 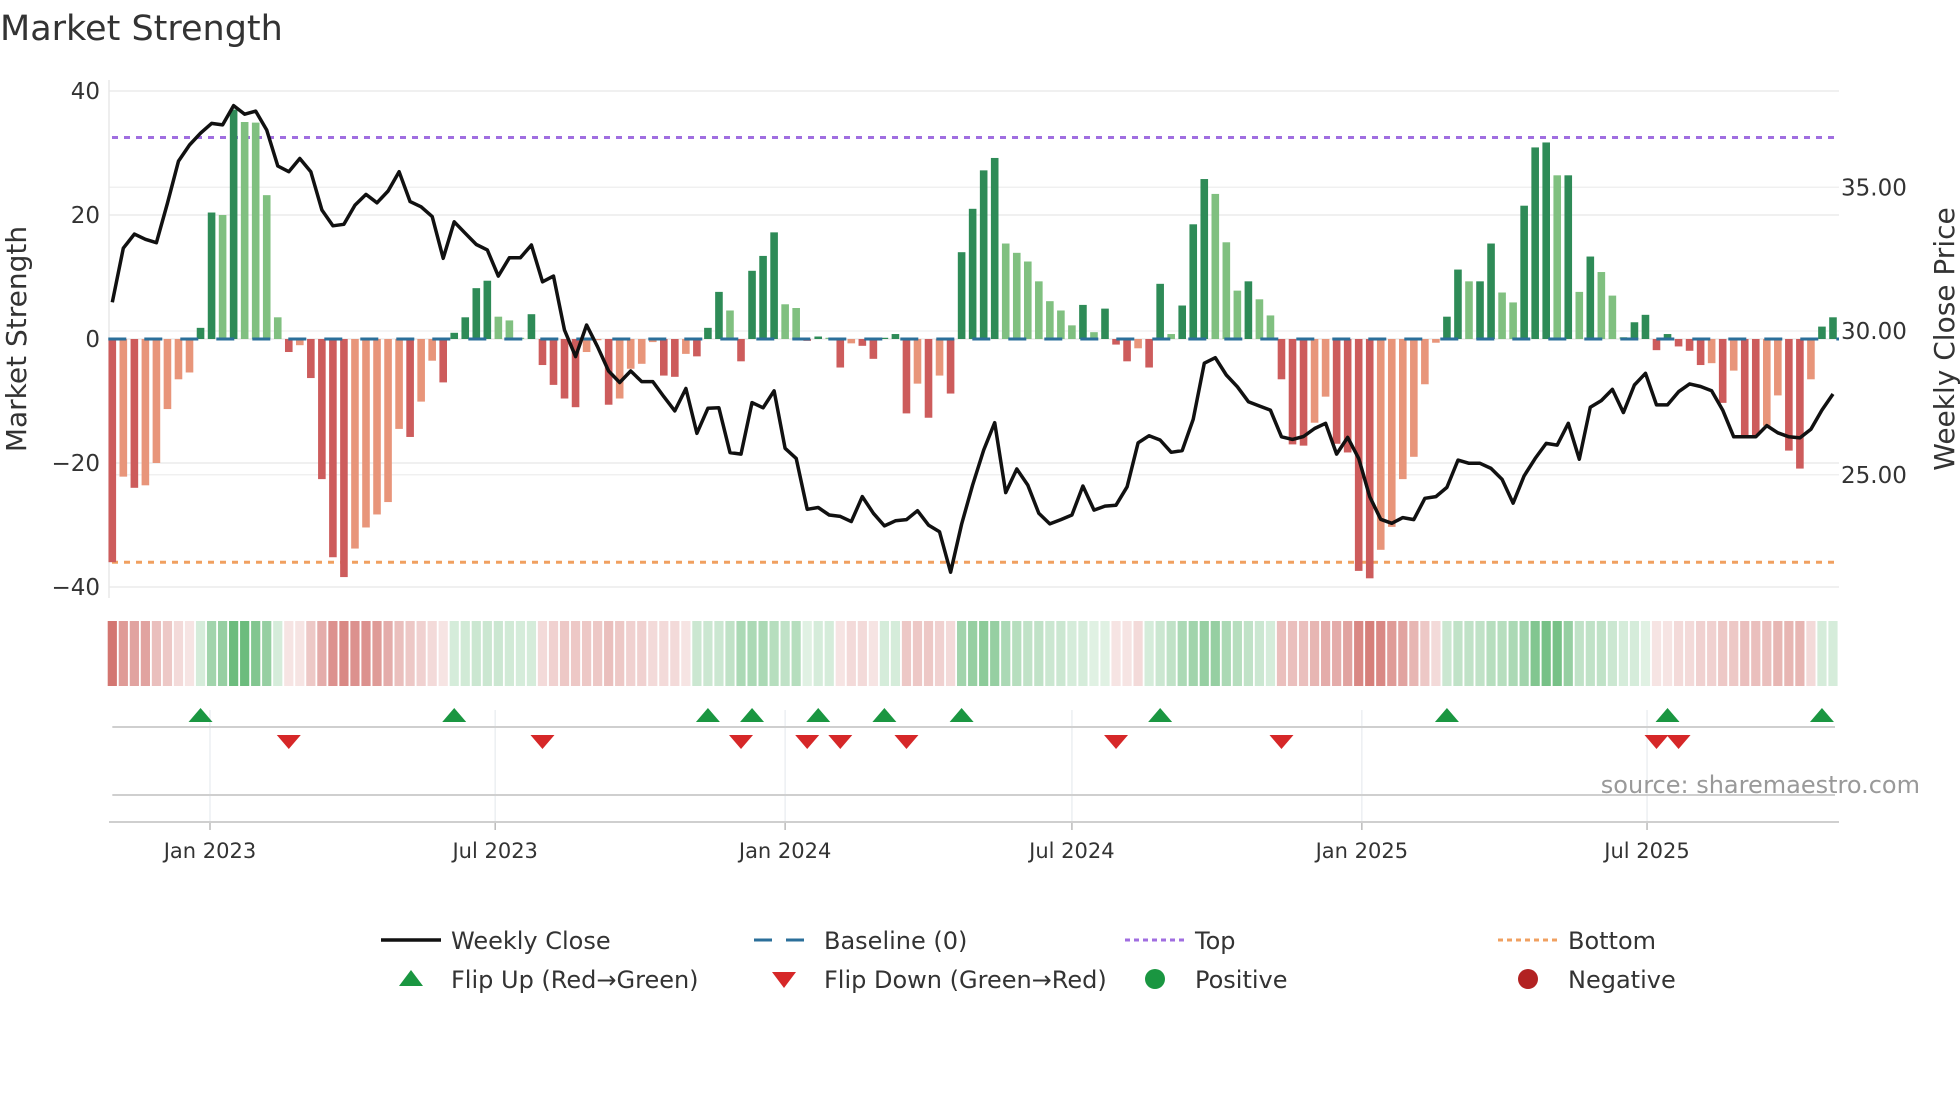 I want to click on legend-label: Top, so click(x=1215, y=941).